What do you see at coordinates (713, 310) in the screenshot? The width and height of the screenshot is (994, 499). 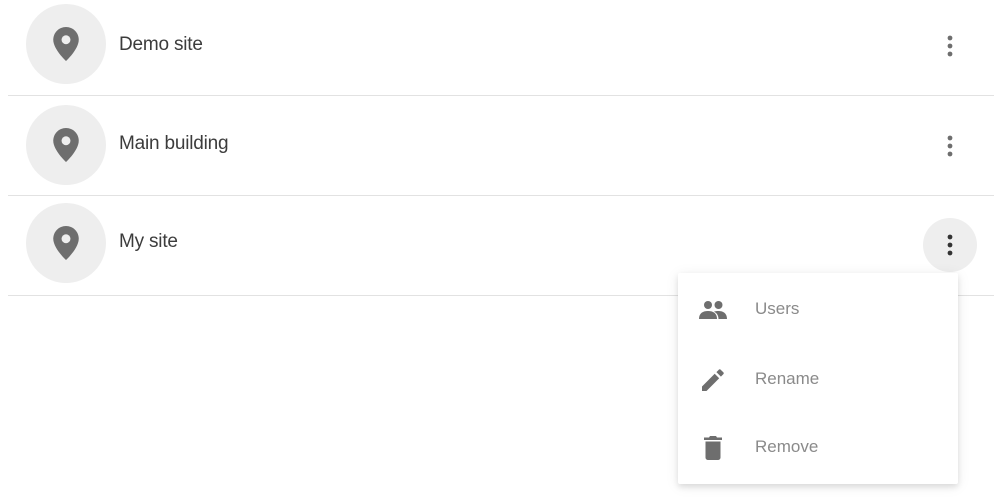 I see `users-icon` at bounding box center [713, 310].